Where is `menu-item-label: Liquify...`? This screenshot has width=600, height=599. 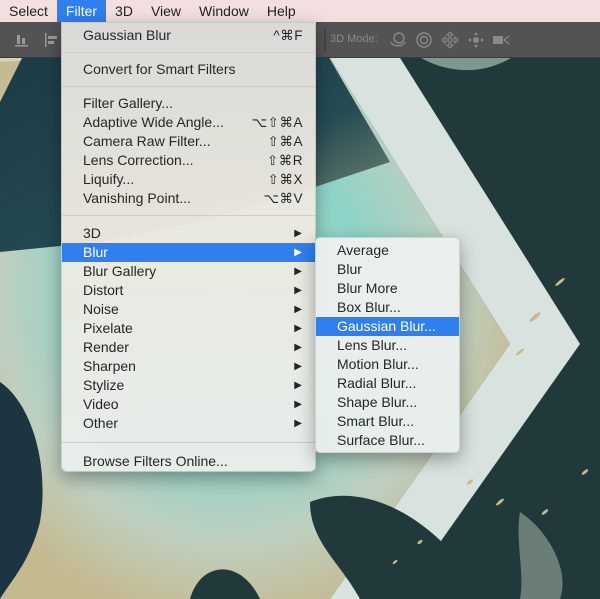 menu-item-label: Liquify... is located at coordinates (109, 179).